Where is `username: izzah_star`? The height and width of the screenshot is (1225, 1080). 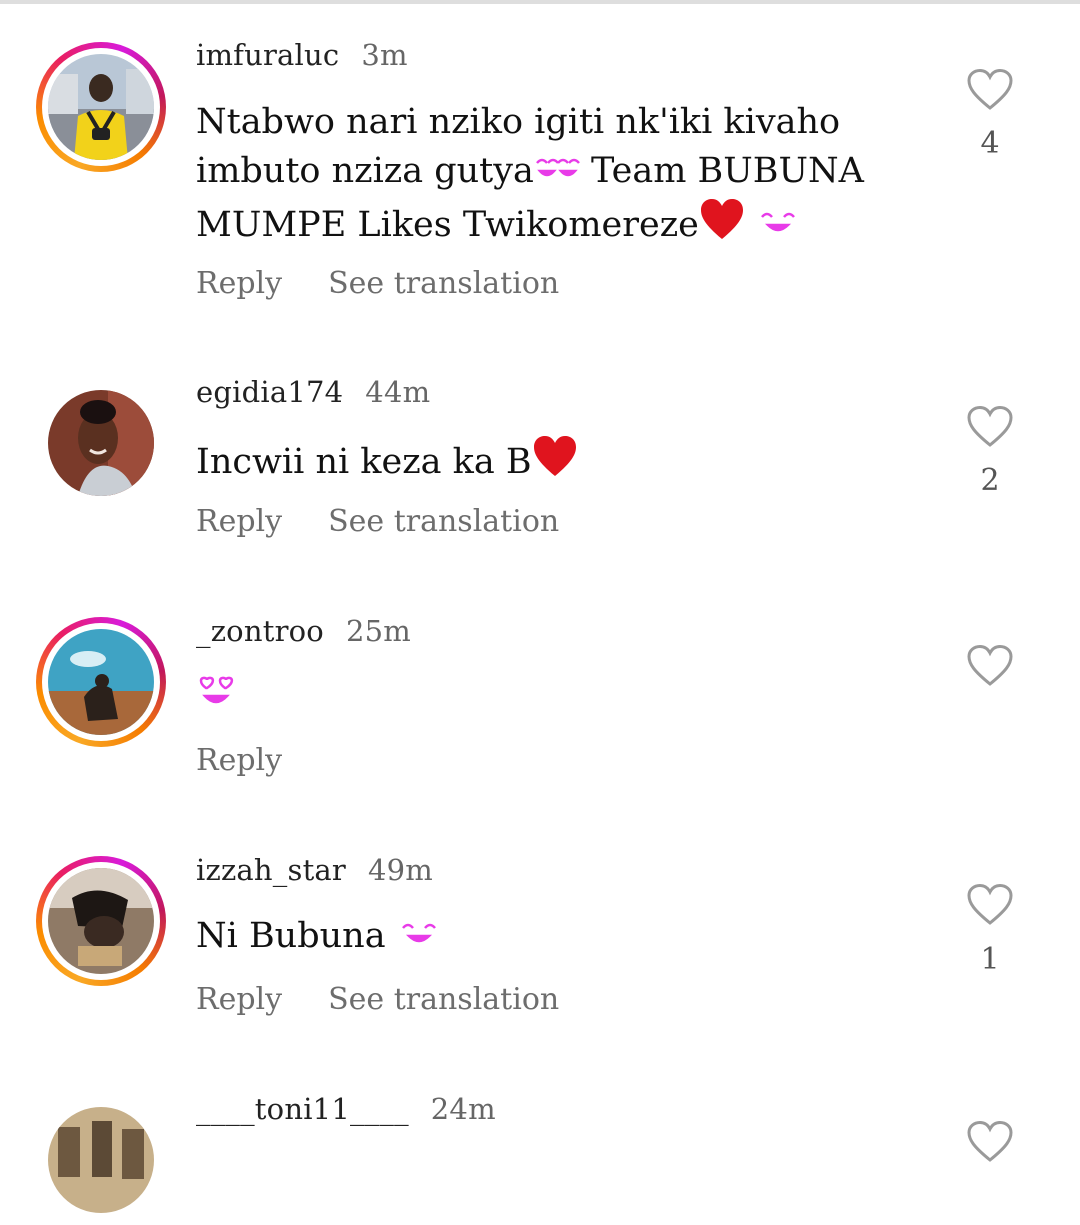
username: izzah_star is located at coordinates (271, 870).